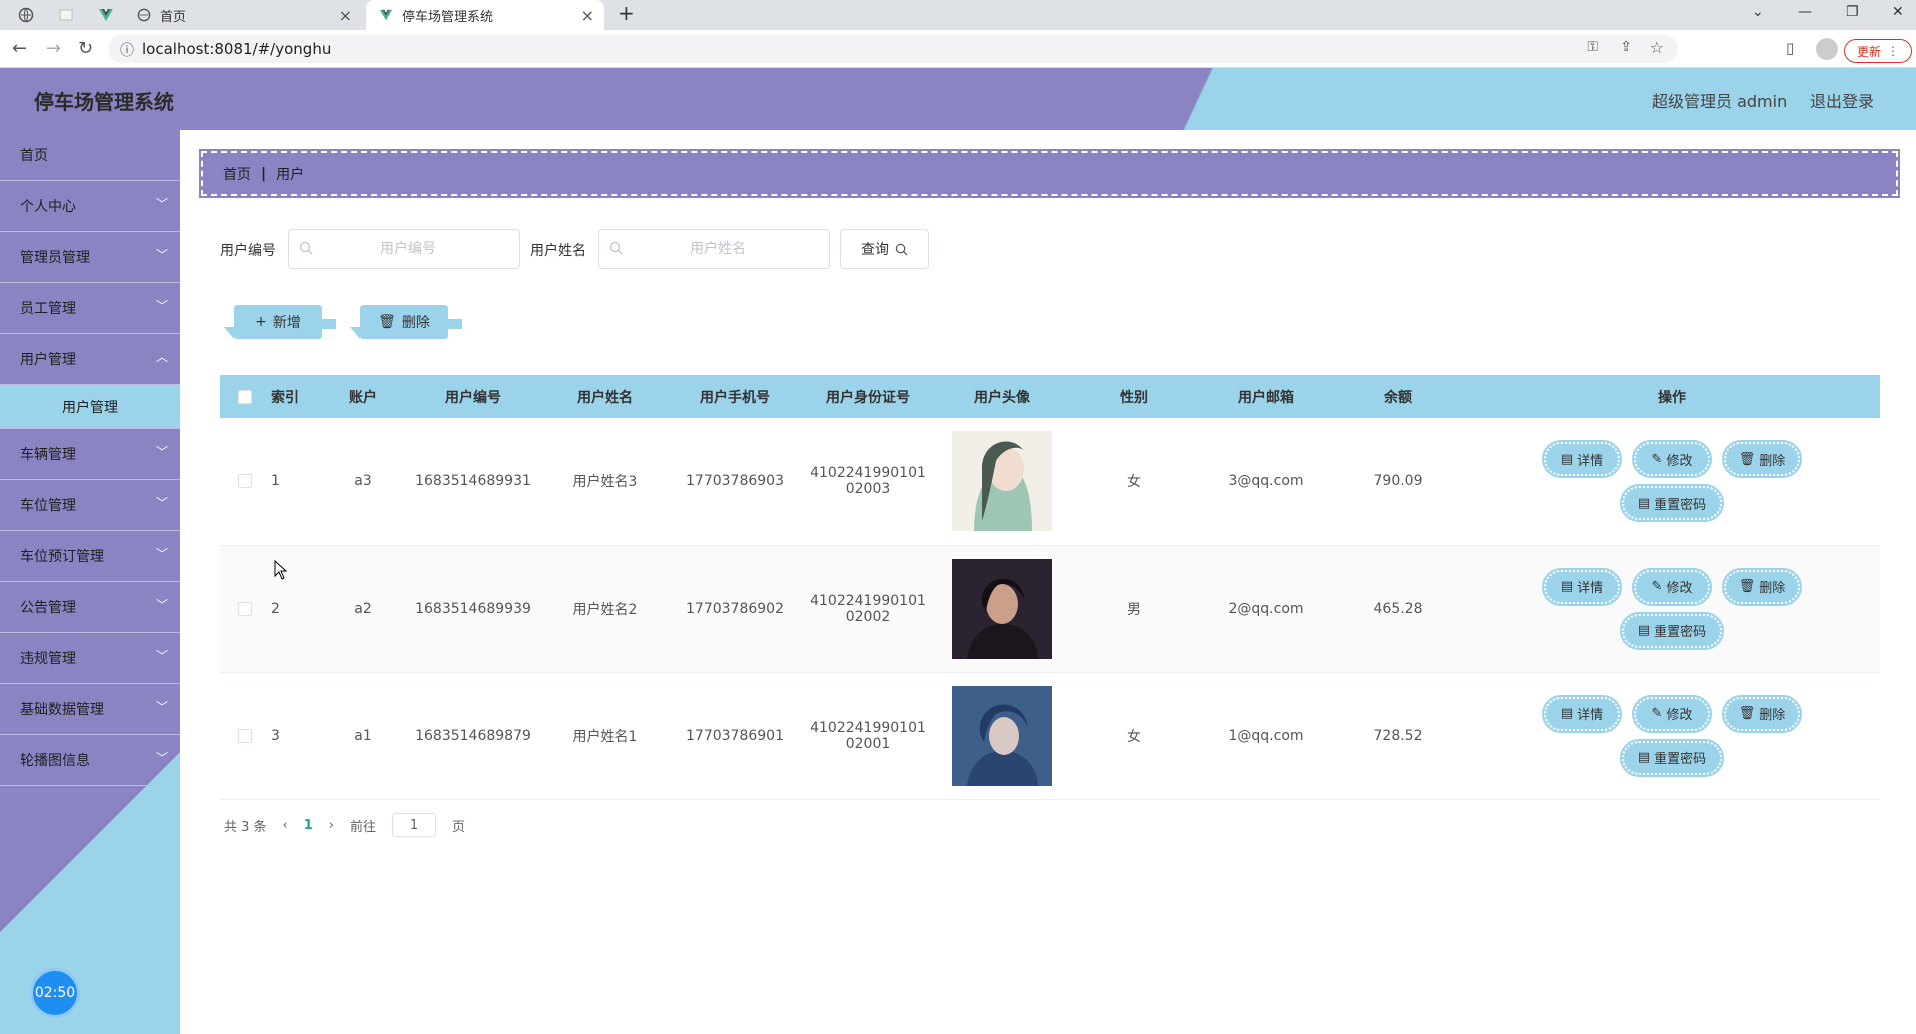 This screenshot has height=1034, width=1916. I want to click on cell-account: a2, so click(363, 609).